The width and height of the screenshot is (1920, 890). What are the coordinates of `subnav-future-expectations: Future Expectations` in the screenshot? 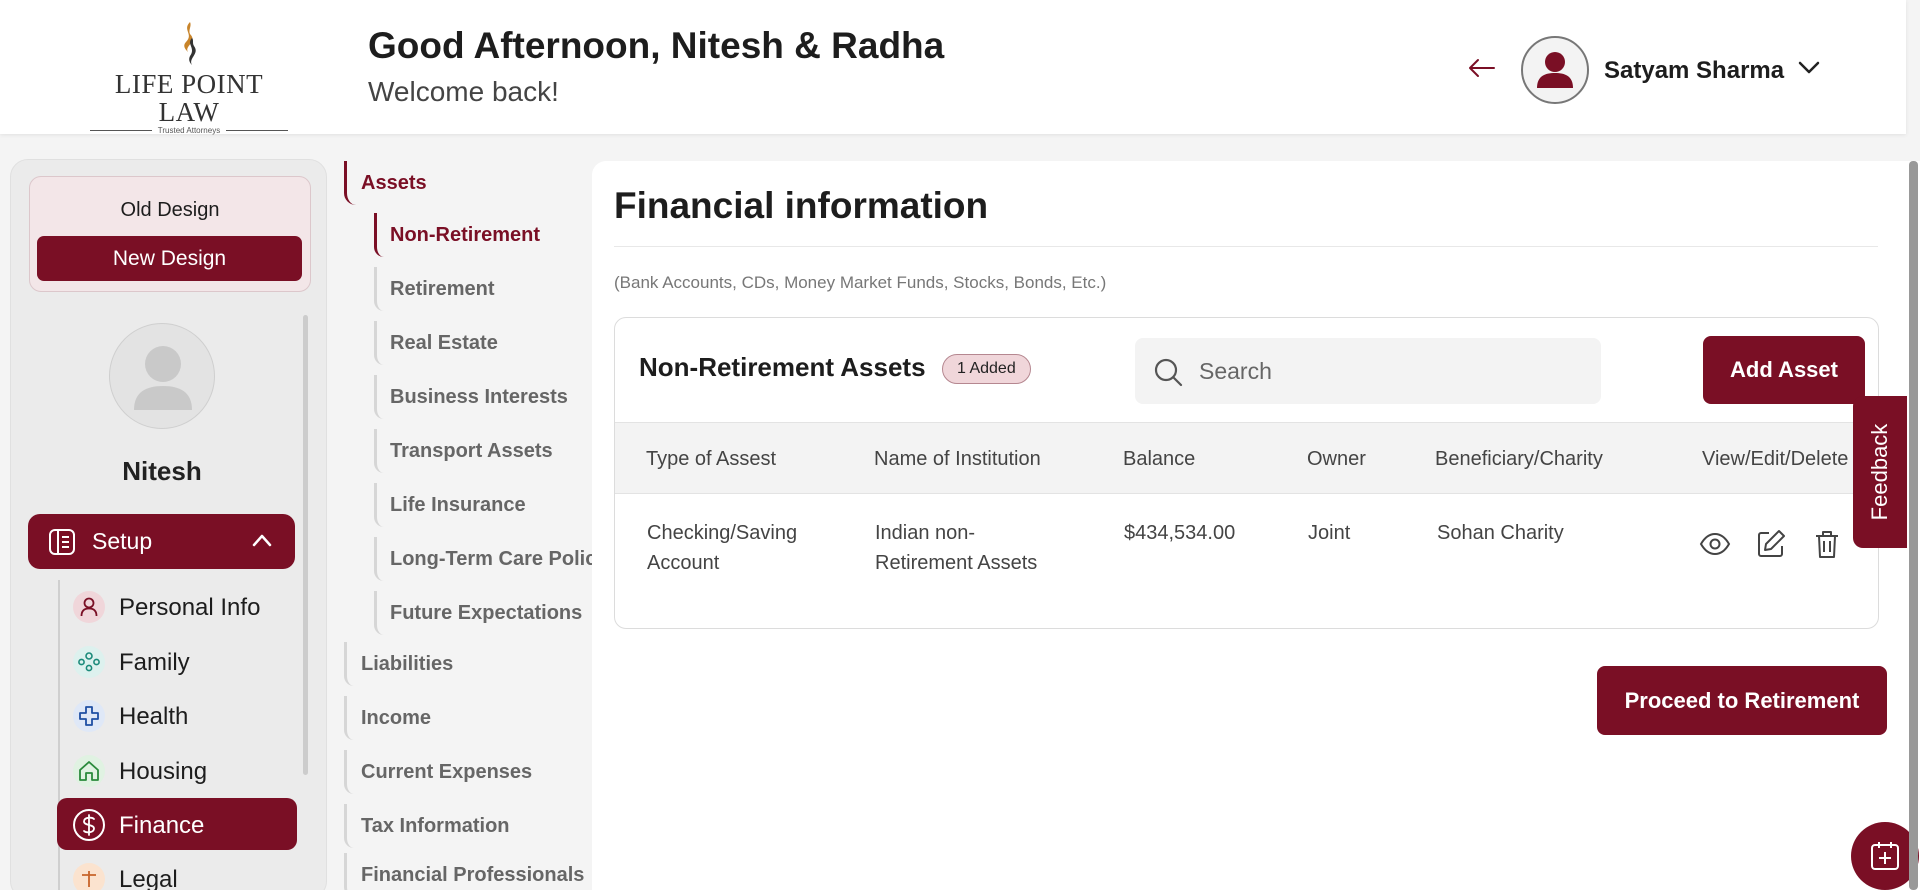 It's located at (489, 613).